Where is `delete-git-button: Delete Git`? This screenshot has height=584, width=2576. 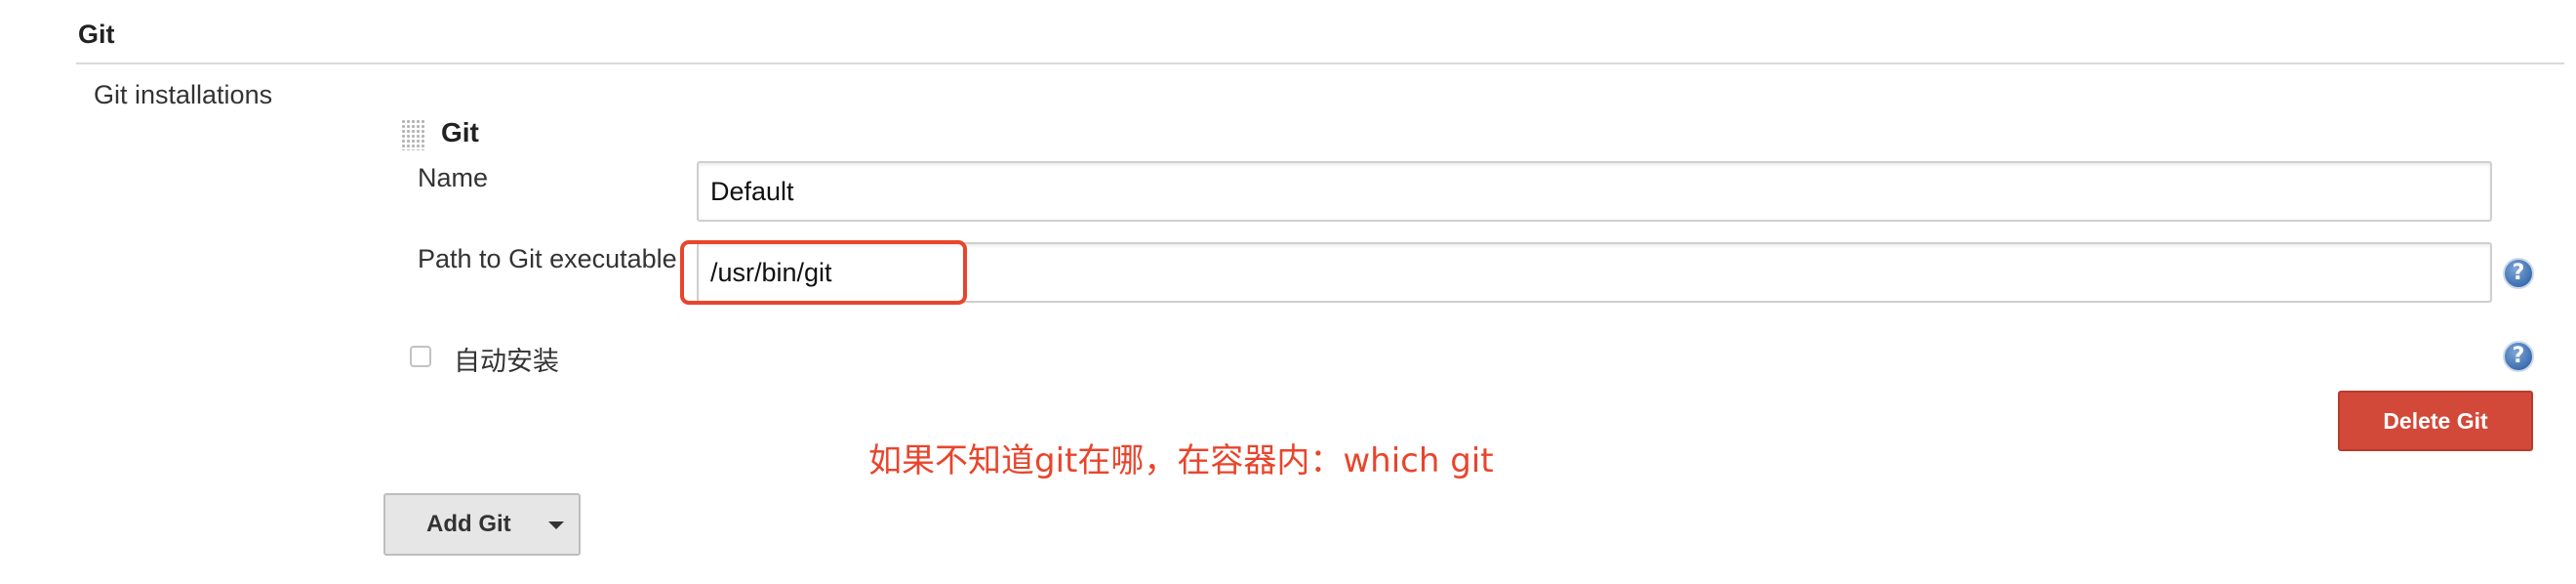 delete-git-button: Delete Git is located at coordinates (2435, 421).